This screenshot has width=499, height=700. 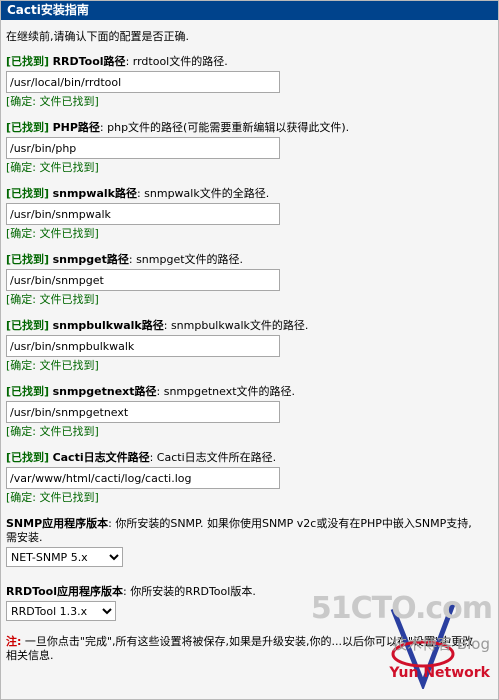 I want to click on rrdtool-version-name: RRDTool应用程序版本, so click(x=64, y=591).